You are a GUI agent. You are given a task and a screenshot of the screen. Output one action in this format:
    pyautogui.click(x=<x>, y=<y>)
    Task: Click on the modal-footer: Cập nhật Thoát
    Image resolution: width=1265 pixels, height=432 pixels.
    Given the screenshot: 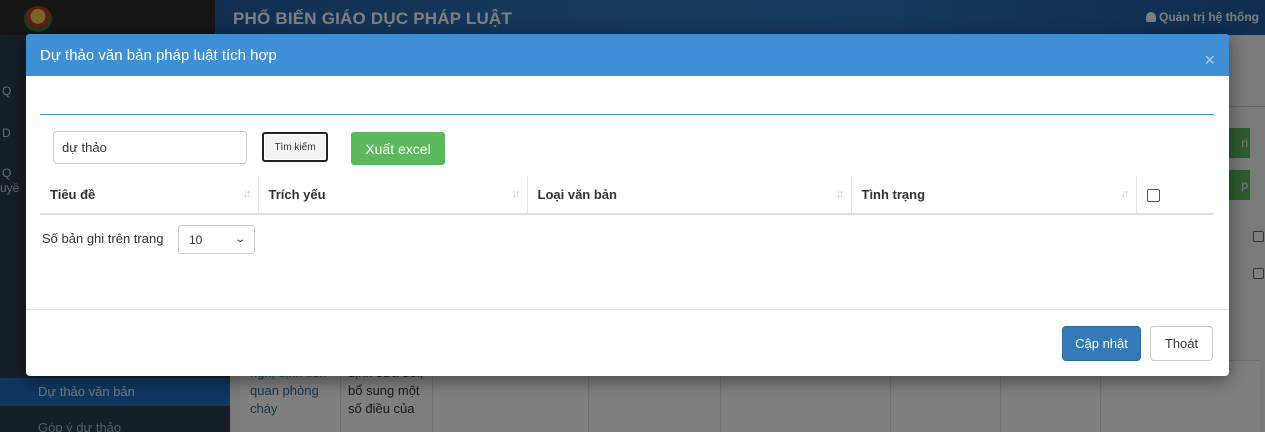 What is the action you would take?
    pyautogui.click(x=627, y=342)
    